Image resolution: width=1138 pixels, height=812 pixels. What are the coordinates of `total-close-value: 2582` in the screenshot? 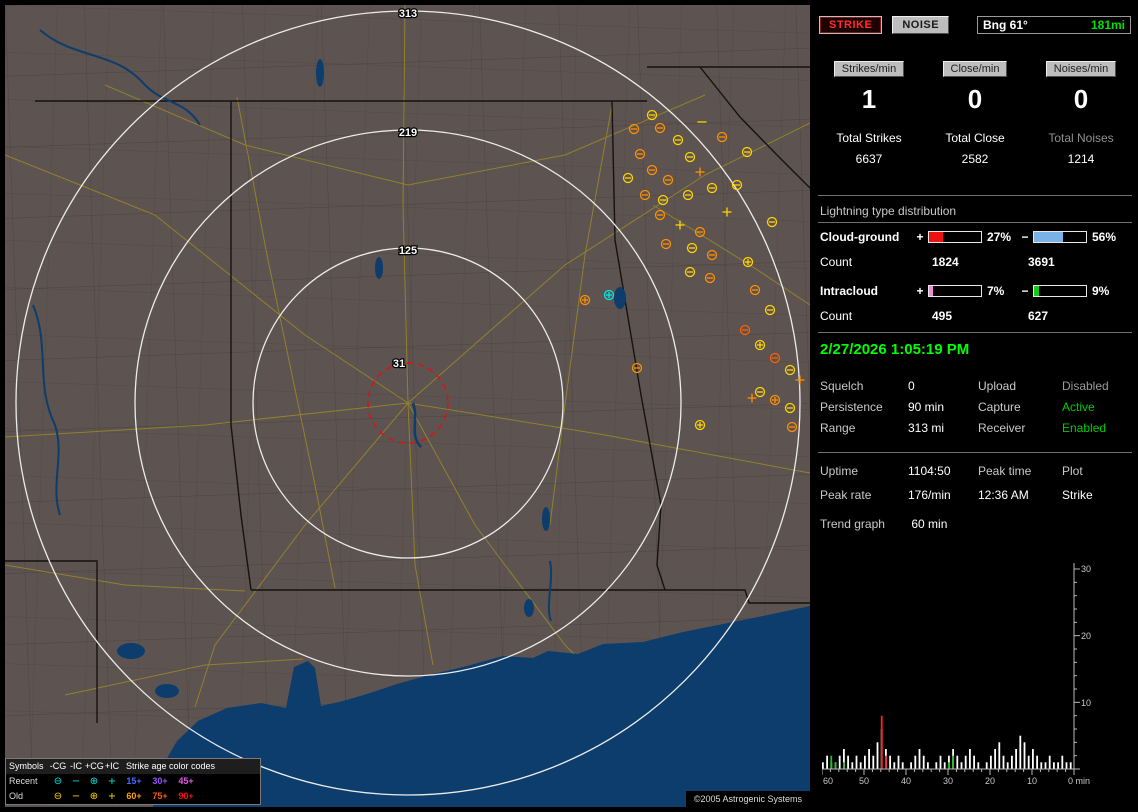 It's located at (975, 159).